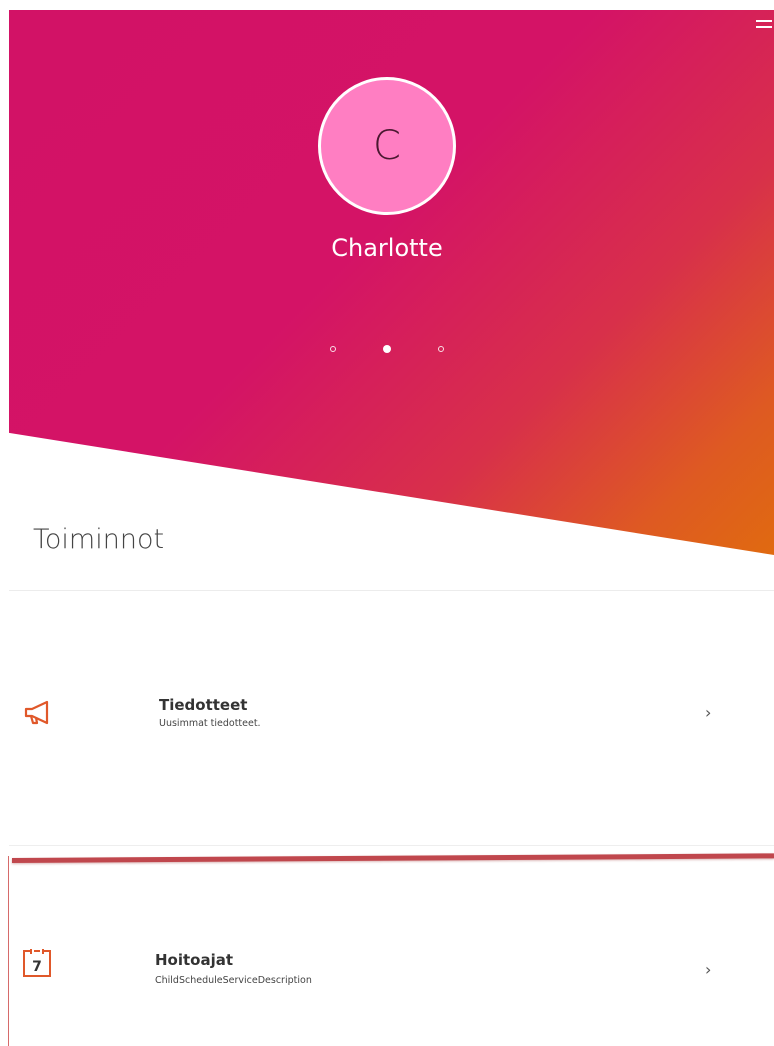 The image size is (774, 1046). I want to click on item-title: Tiedotteet, so click(203, 705).